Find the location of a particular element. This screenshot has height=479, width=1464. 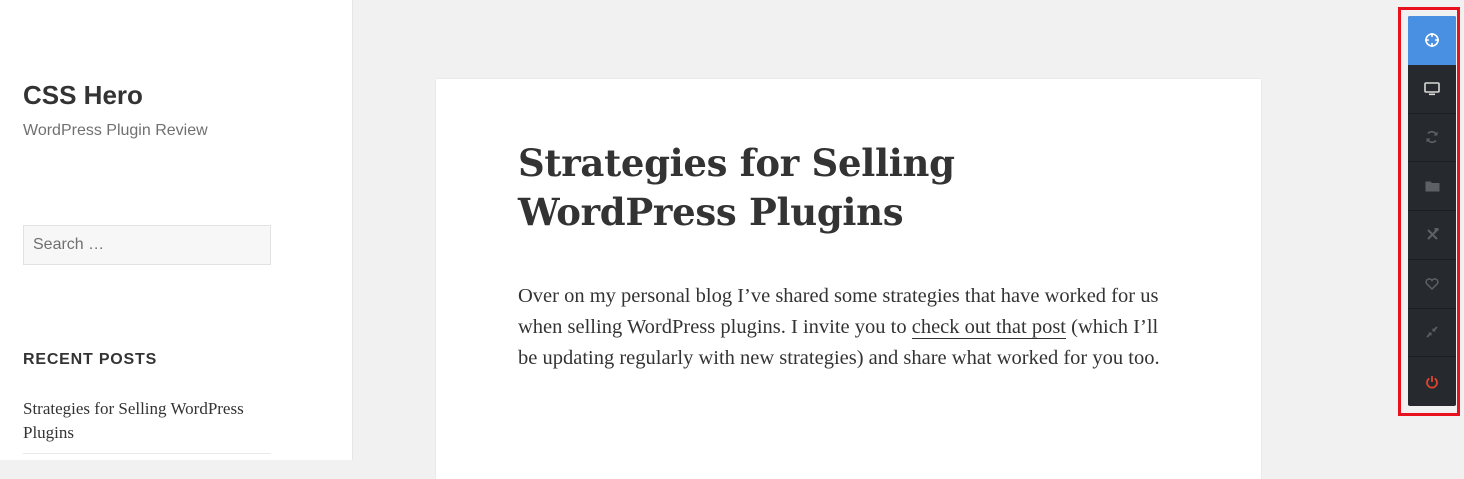

css-hero-toolbar is located at coordinates (1432, 211).